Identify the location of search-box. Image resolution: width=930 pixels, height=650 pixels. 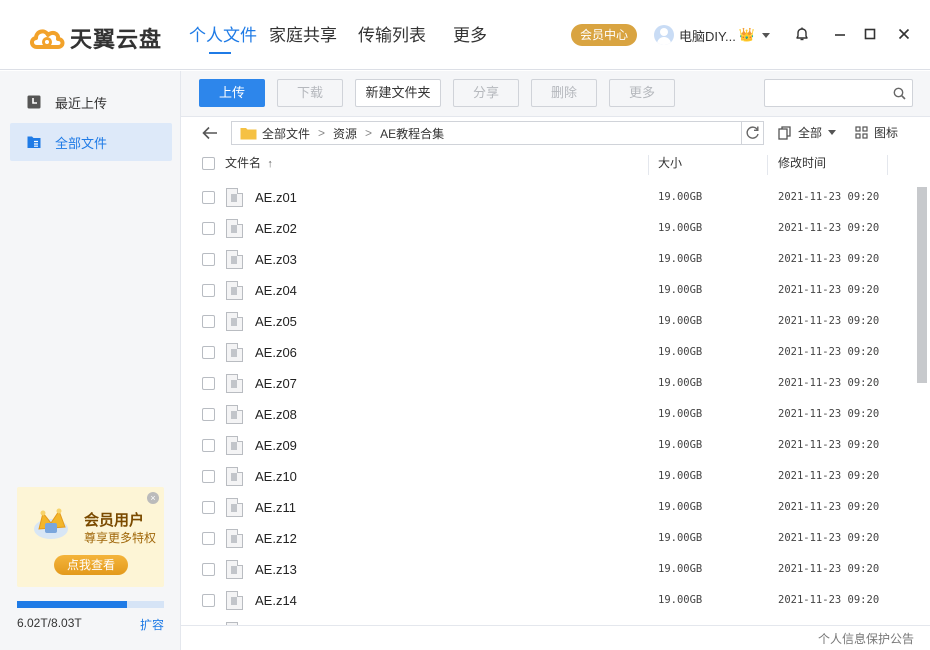
(838, 93).